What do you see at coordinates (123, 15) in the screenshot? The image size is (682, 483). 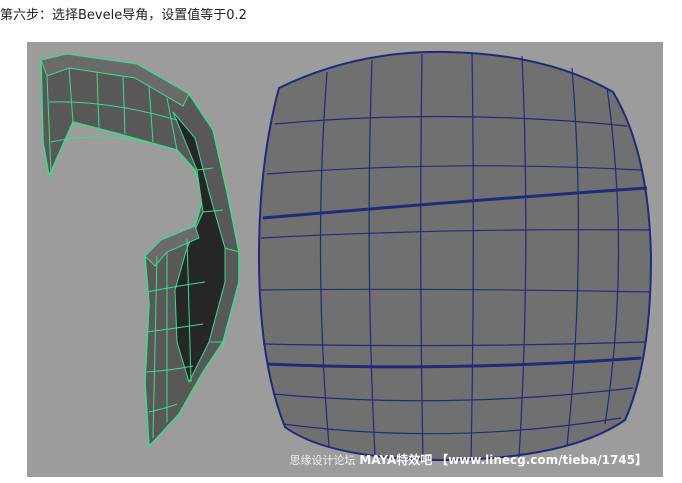 I see `step-caption: 第六步：选择Bevele导角，设置值等于0.2` at bounding box center [123, 15].